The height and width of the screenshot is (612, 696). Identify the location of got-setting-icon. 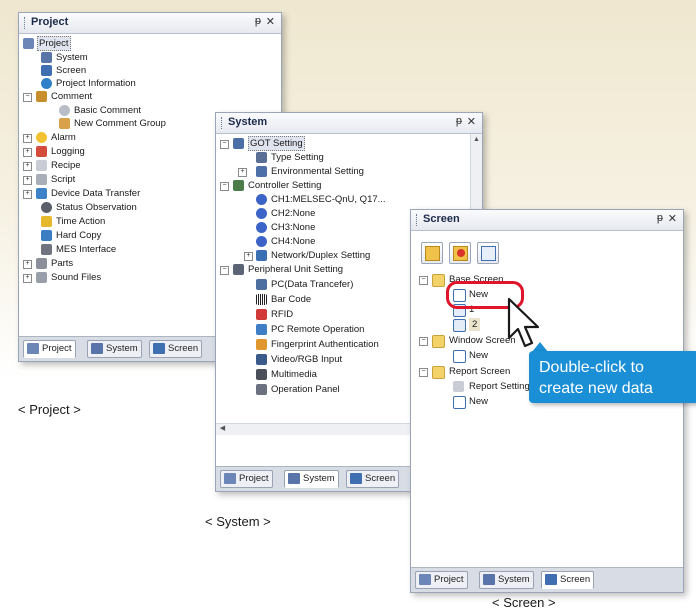
(238, 143).